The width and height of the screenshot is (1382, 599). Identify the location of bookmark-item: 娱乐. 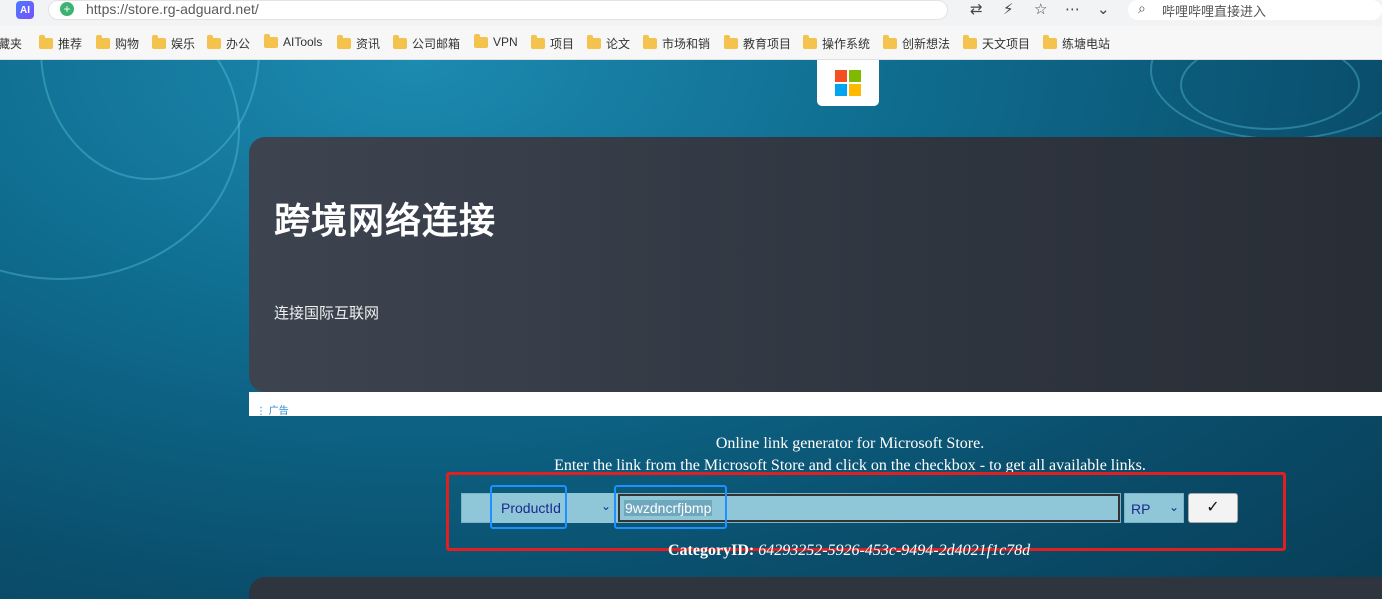
(173, 43).